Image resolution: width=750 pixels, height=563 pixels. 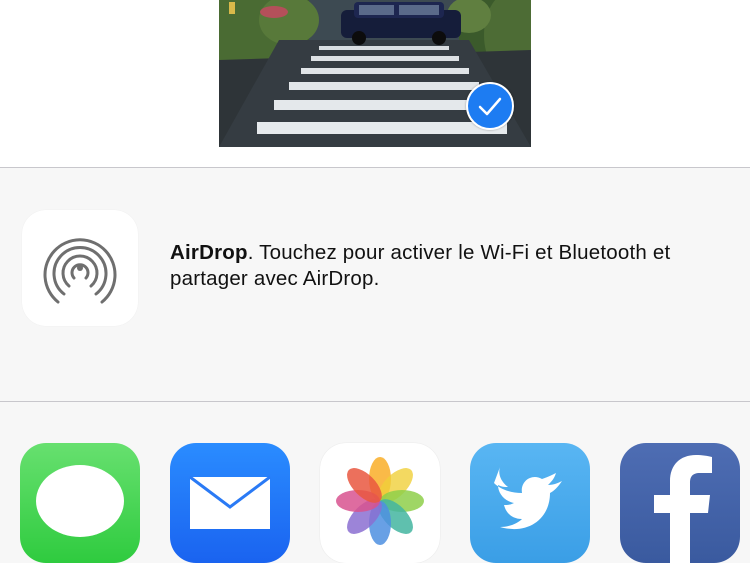 What do you see at coordinates (528, 498) in the screenshot?
I see `twitter-app-icon` at bounding box center [528, 498].